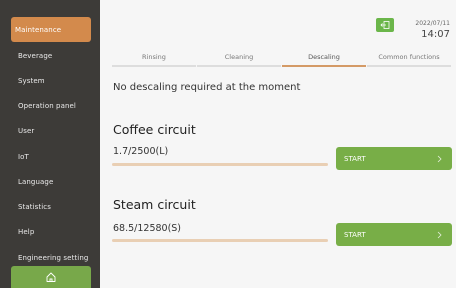 Image resolution: width=456 pixels, height=288 pixels. Describe the element at coordinates (60, 130) in the screenshot. I see `sidebar-item-user: User` at that location.